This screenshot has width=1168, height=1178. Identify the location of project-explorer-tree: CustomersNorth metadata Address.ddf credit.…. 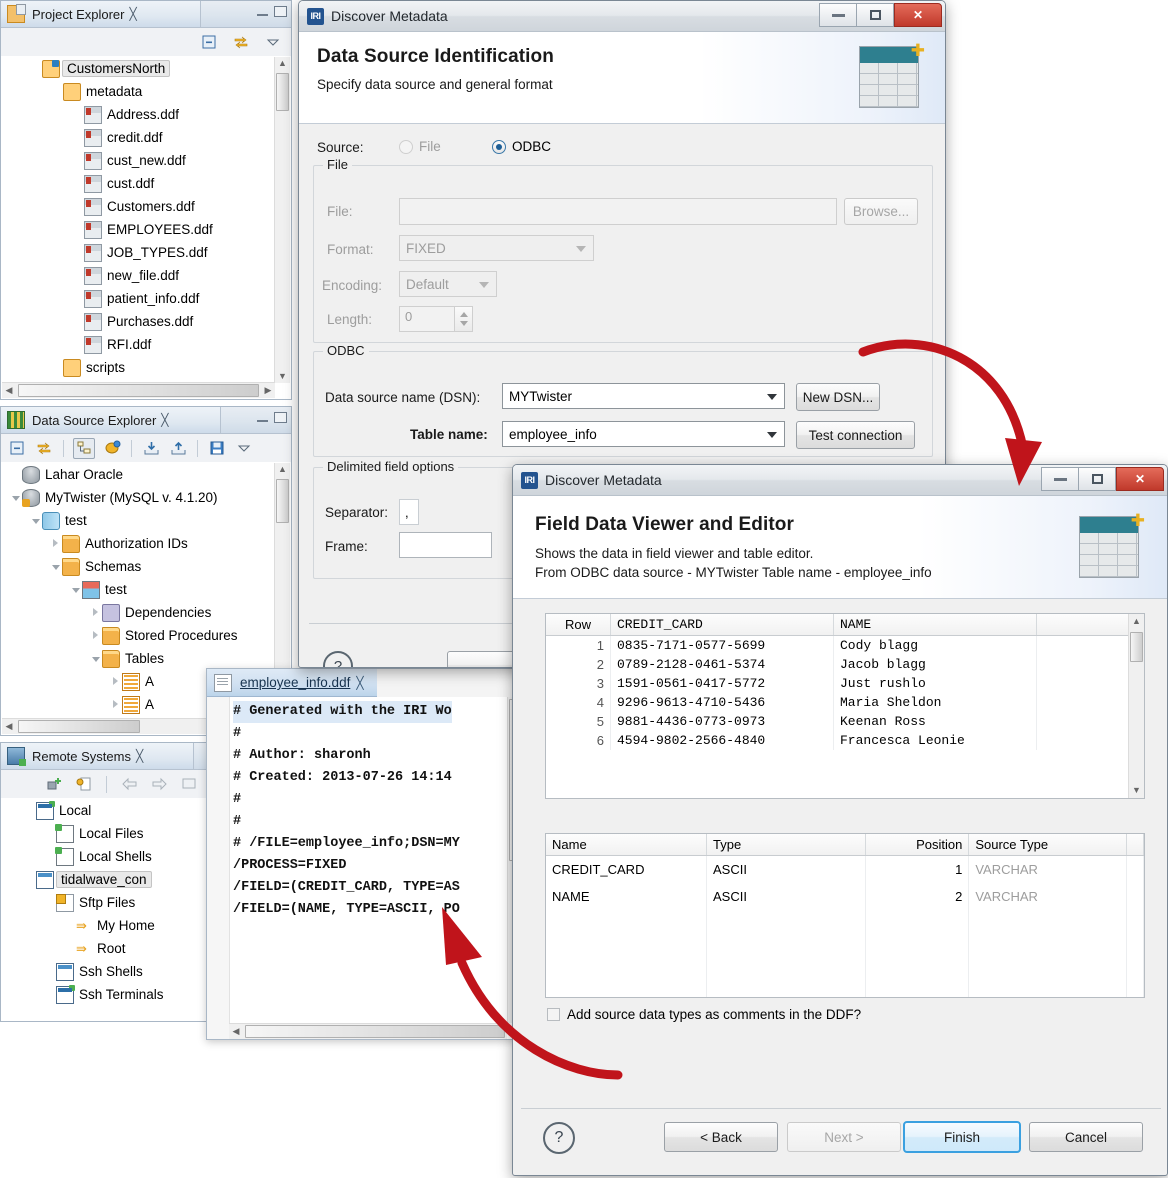
(146, 227).